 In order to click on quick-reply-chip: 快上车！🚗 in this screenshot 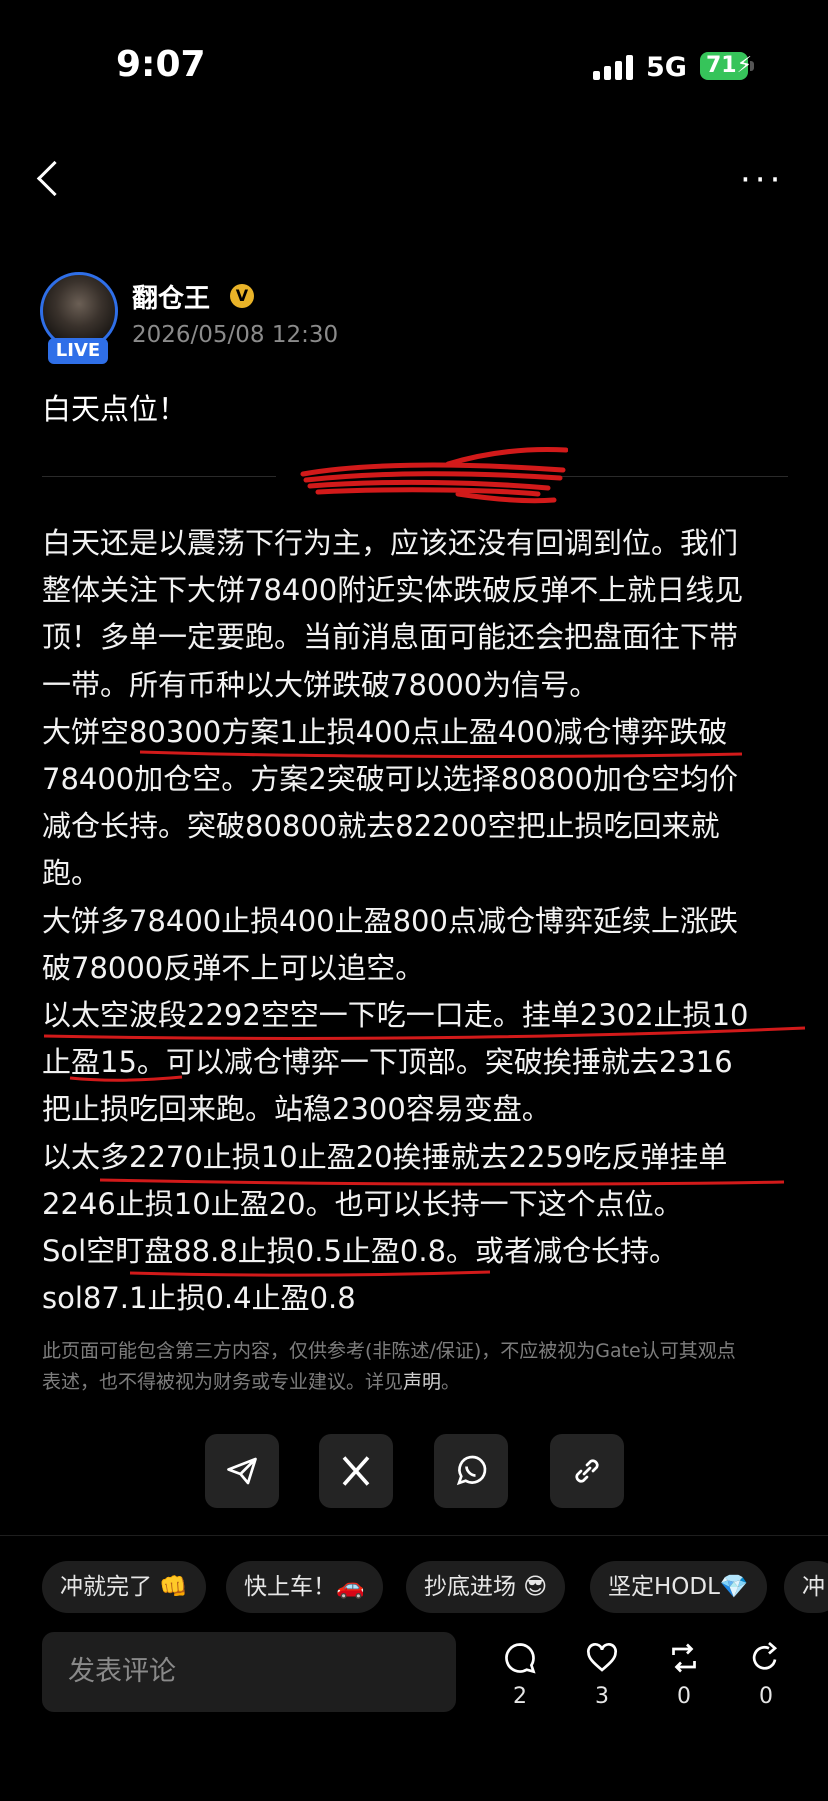, I will do `click(304, 1587)`.